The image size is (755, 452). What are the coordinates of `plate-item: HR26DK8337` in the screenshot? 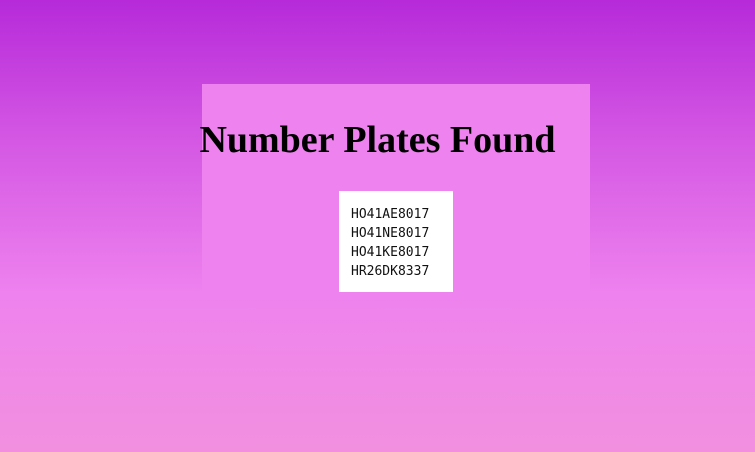 It's located at (390, 271).